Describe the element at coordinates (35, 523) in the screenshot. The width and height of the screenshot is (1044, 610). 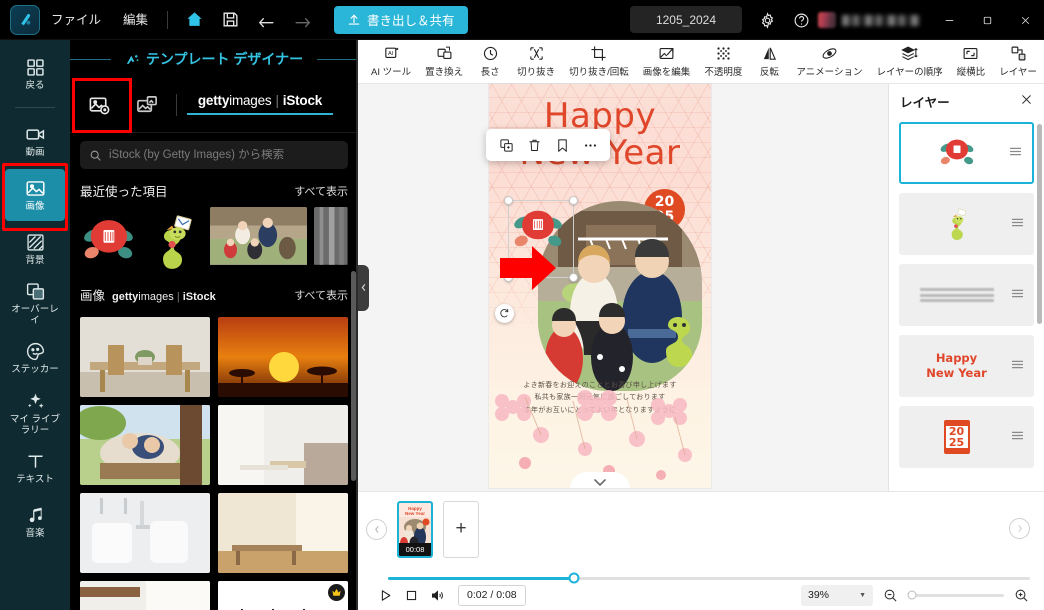
I see `sidebar-item-music: 音楽` at that location.